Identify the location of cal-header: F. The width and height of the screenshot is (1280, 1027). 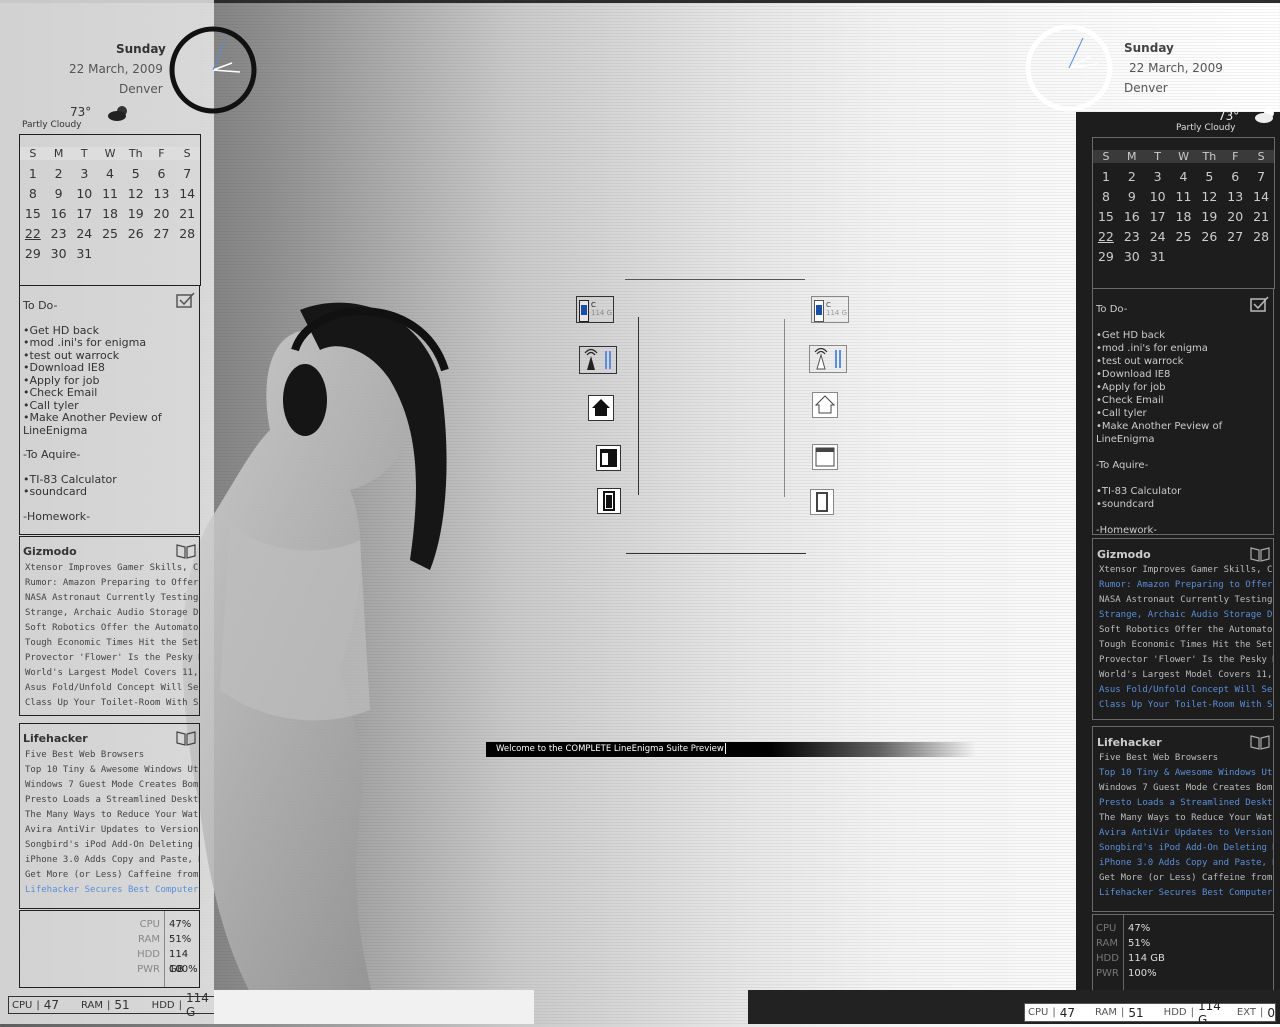
(161, 153).